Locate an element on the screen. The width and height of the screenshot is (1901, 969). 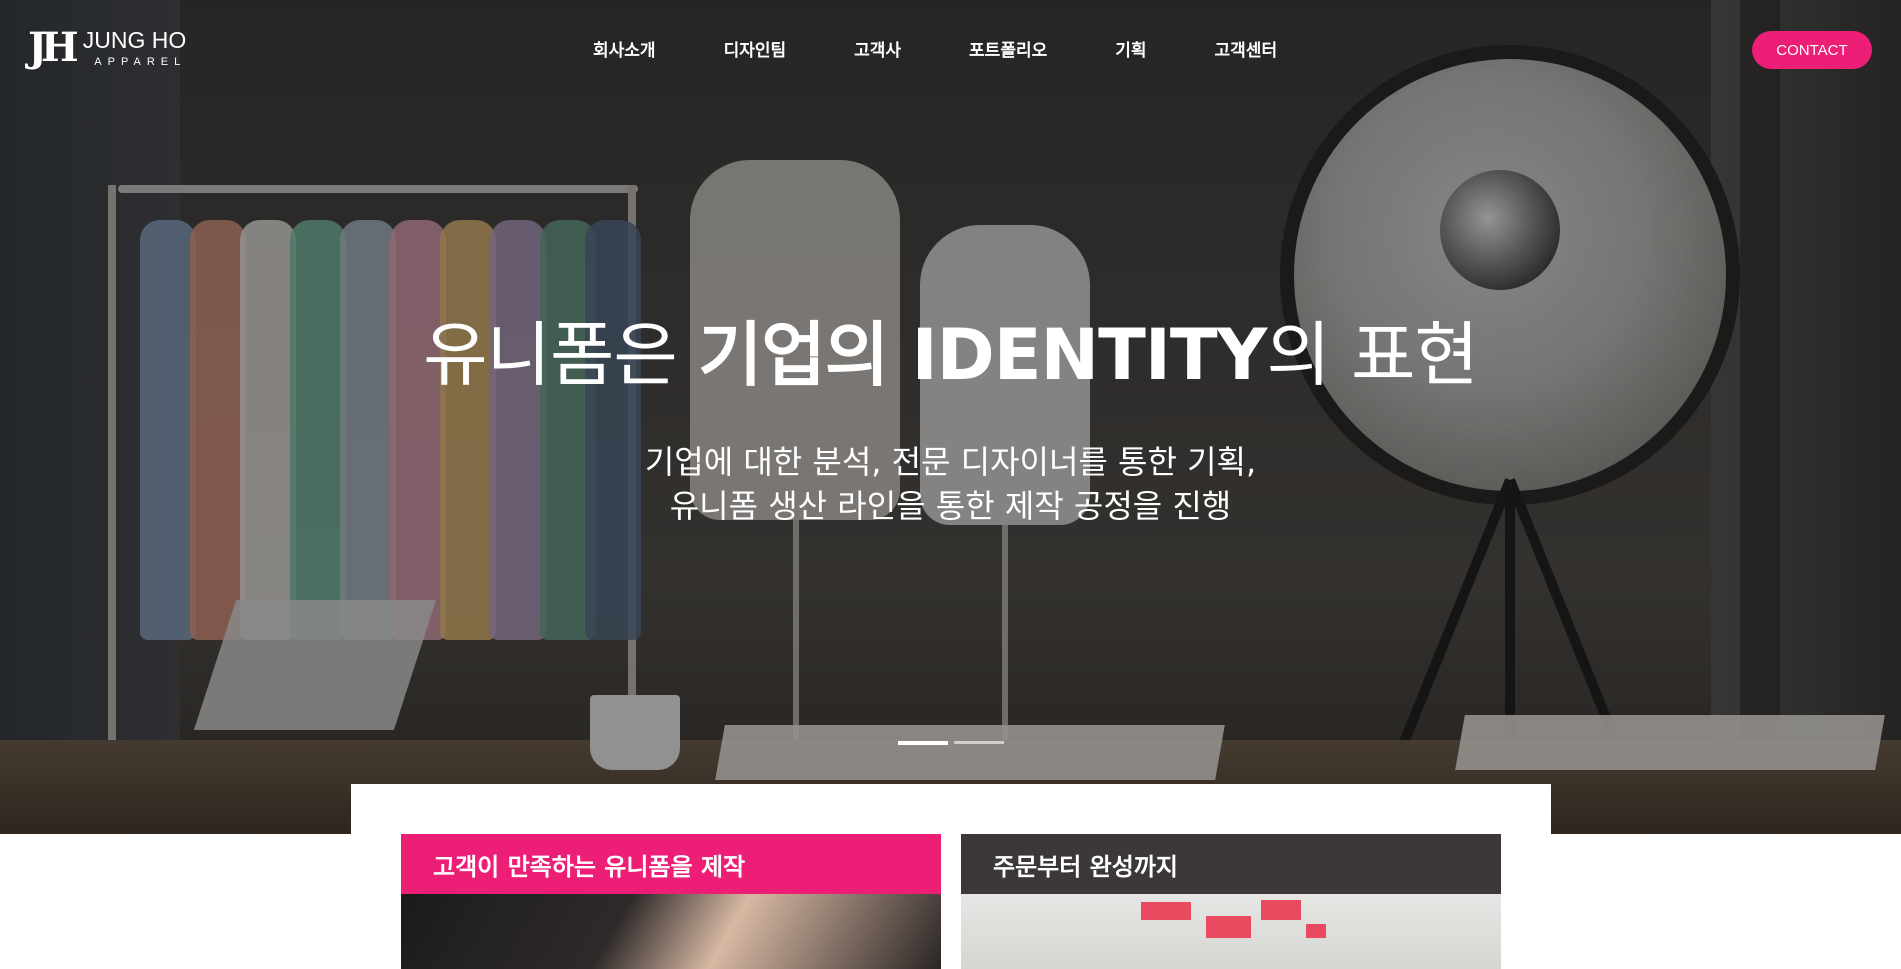
headline-pre: 유니폼은 is located at coordinates (561, 355).